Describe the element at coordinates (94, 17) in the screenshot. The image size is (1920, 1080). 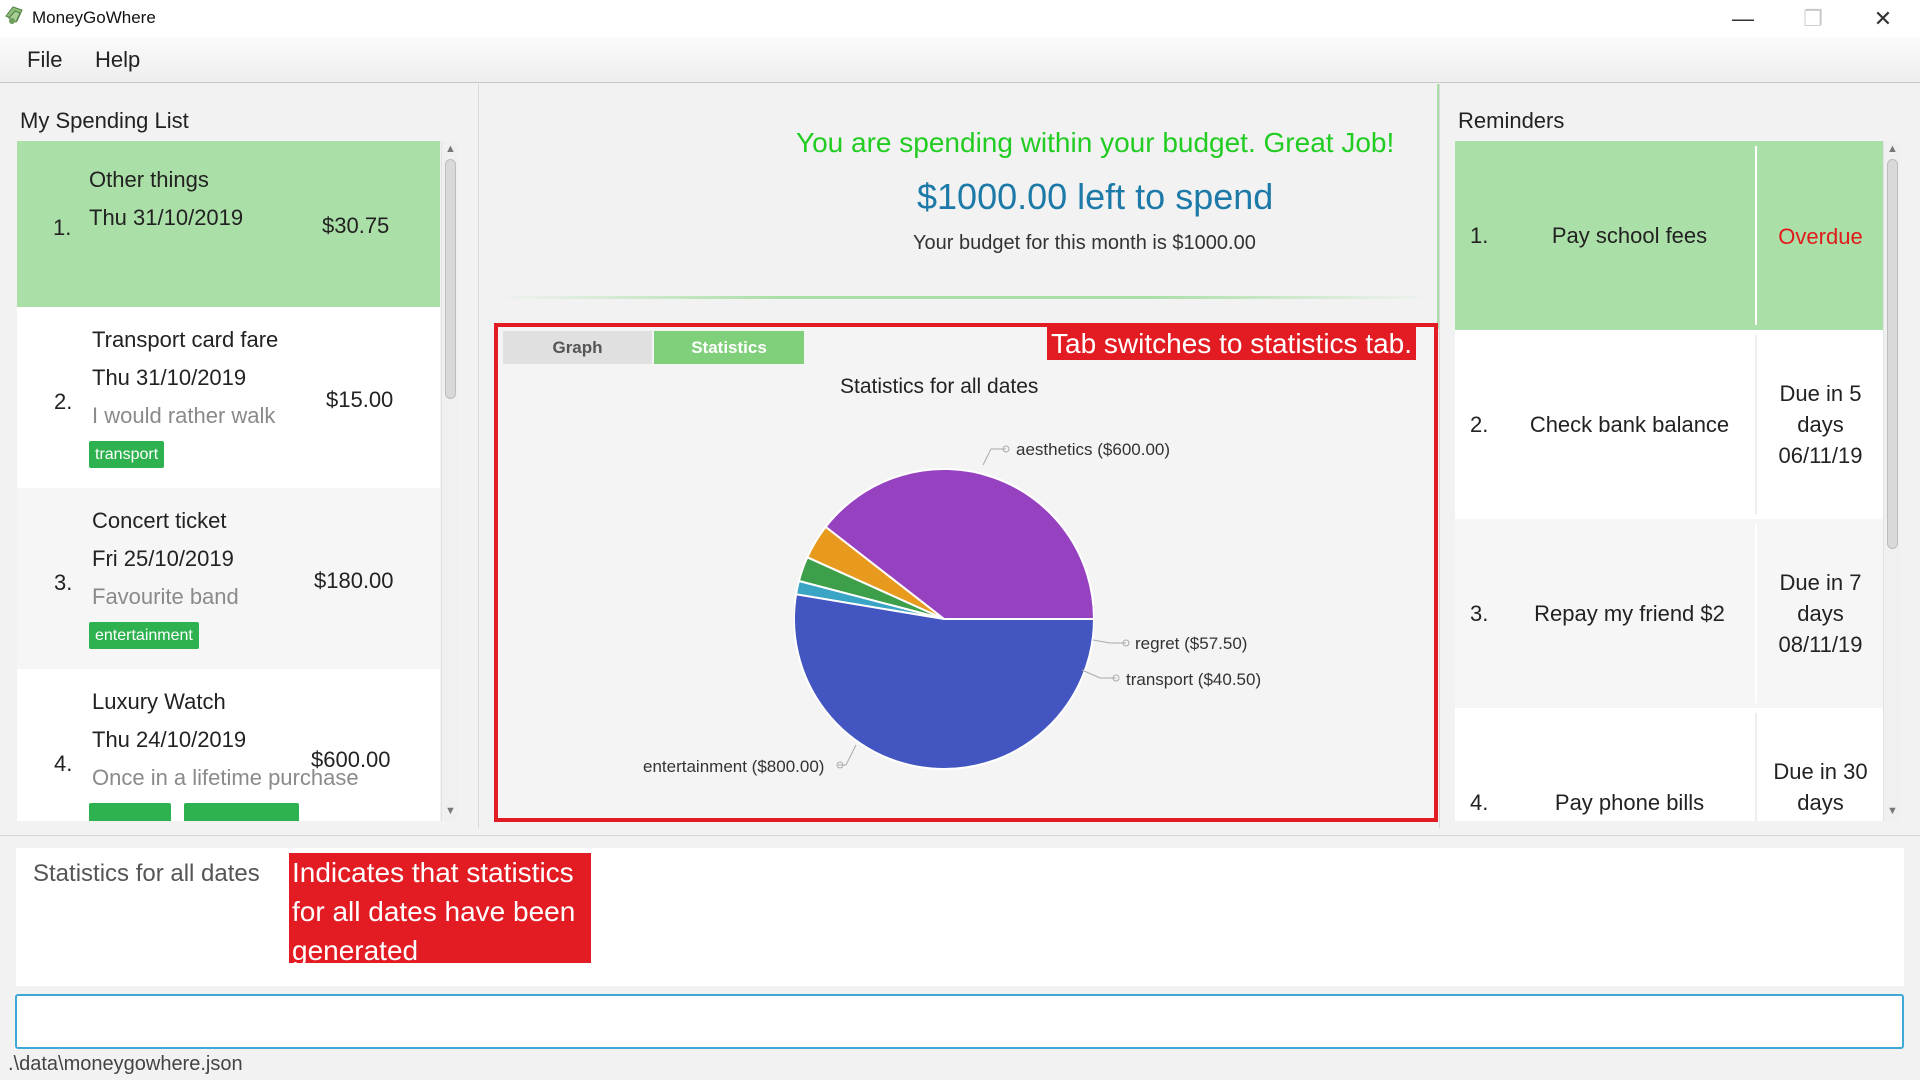
I see `window-title: MoneyGoWhere` at that location.